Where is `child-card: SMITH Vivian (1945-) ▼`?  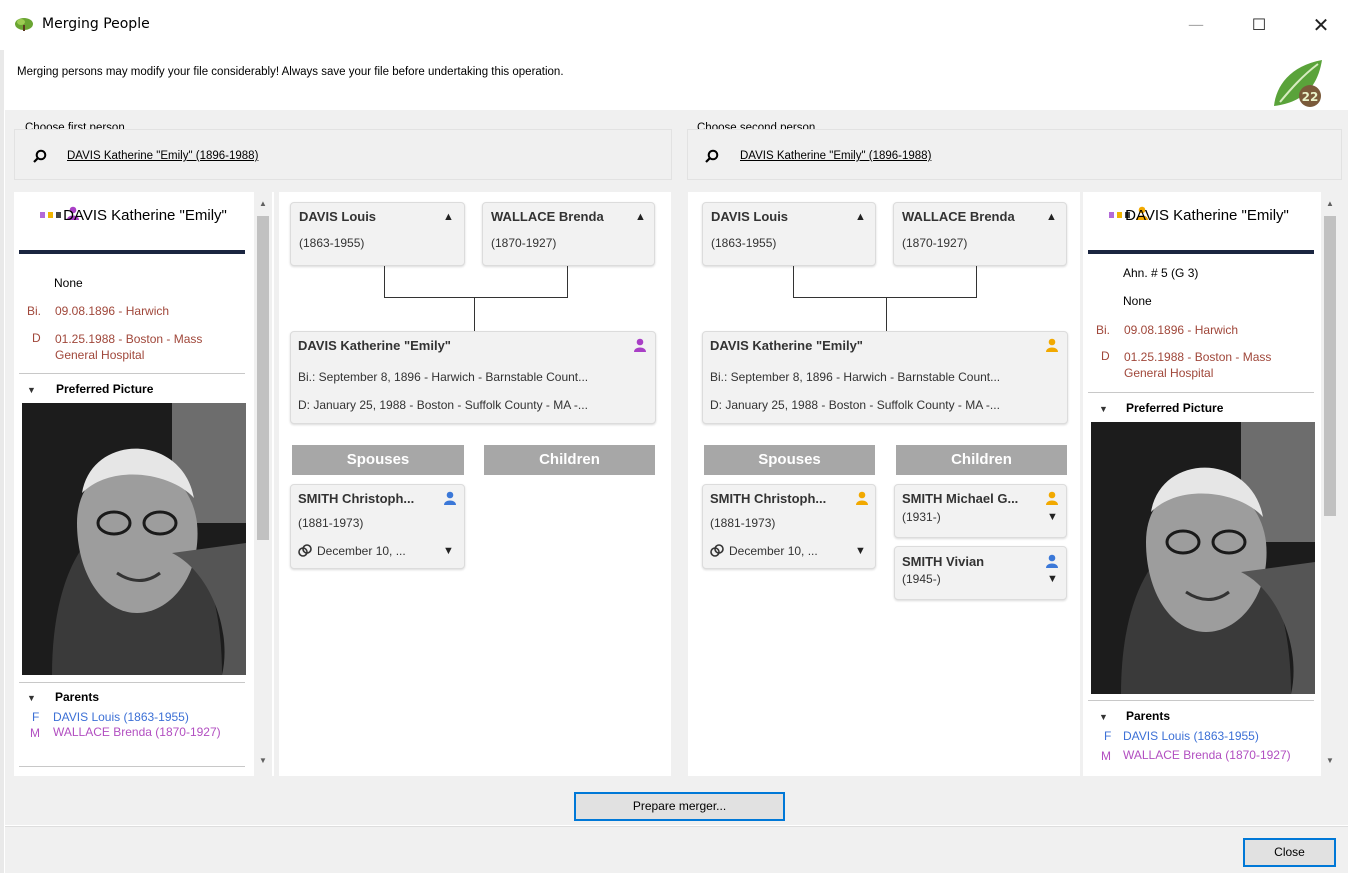 child-card: SMITH Vivian (1945-) ▼ is located at coordinates (980, 573).